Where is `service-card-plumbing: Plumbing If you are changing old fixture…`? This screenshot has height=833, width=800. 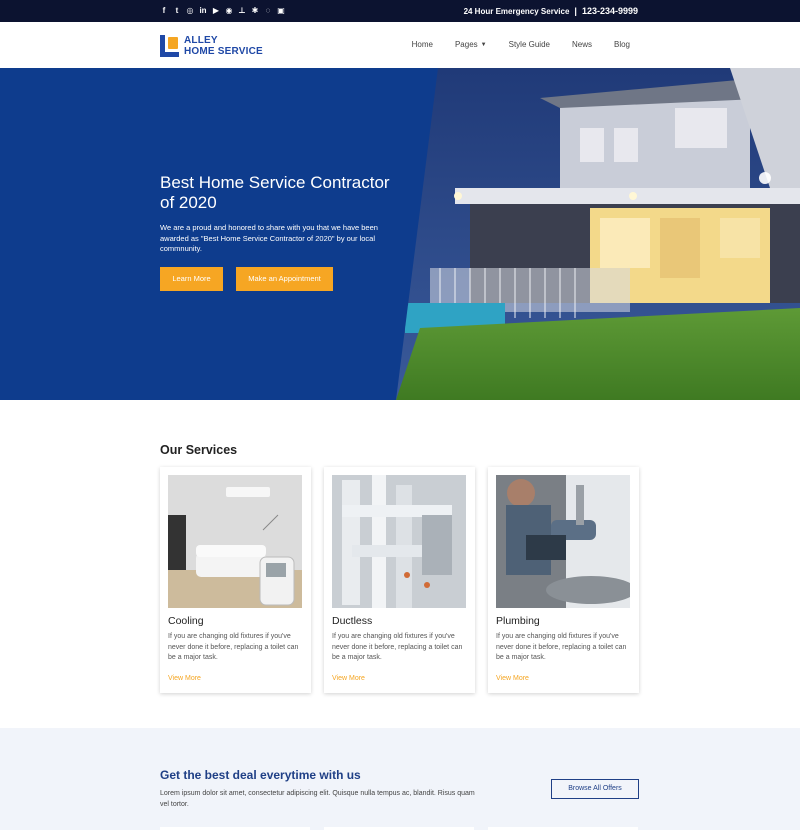
service-card-plumbing: Plumbing If you are changing old fixture… is located at coordinates (563, 580).